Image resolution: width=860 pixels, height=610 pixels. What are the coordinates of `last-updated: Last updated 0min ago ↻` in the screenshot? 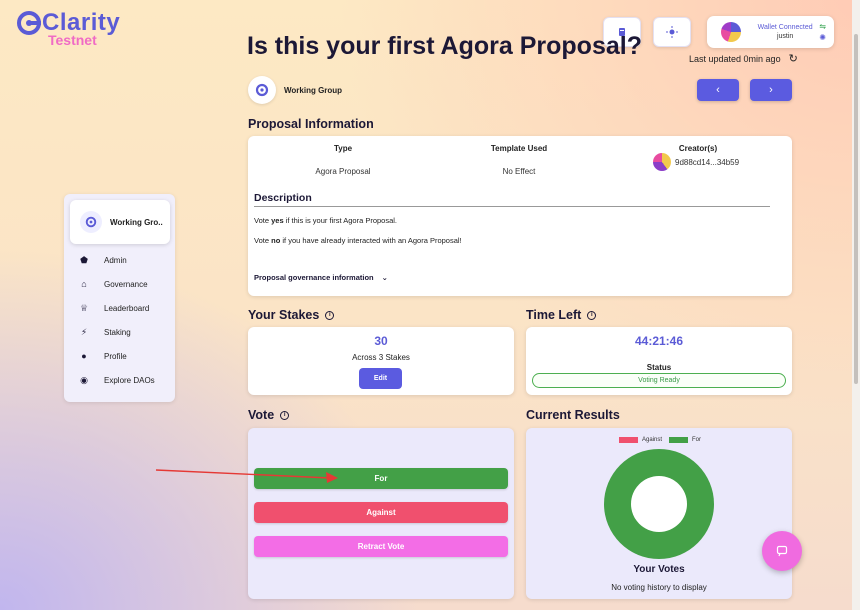 It's located at (743, 58).